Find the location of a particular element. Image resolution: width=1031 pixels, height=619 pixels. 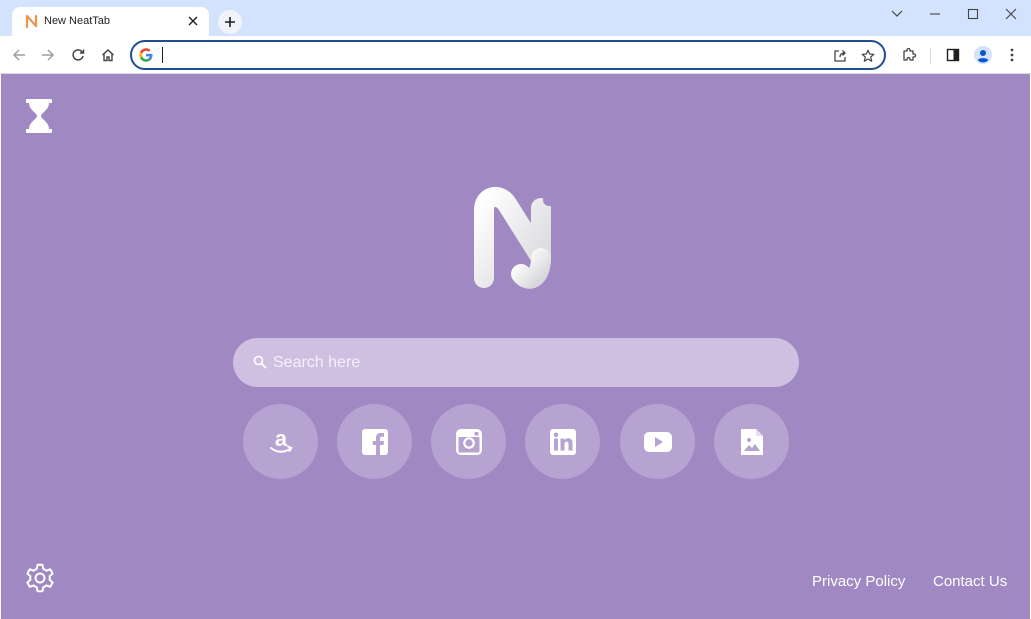

tab-close-icon is located at coordinates (193, 21).